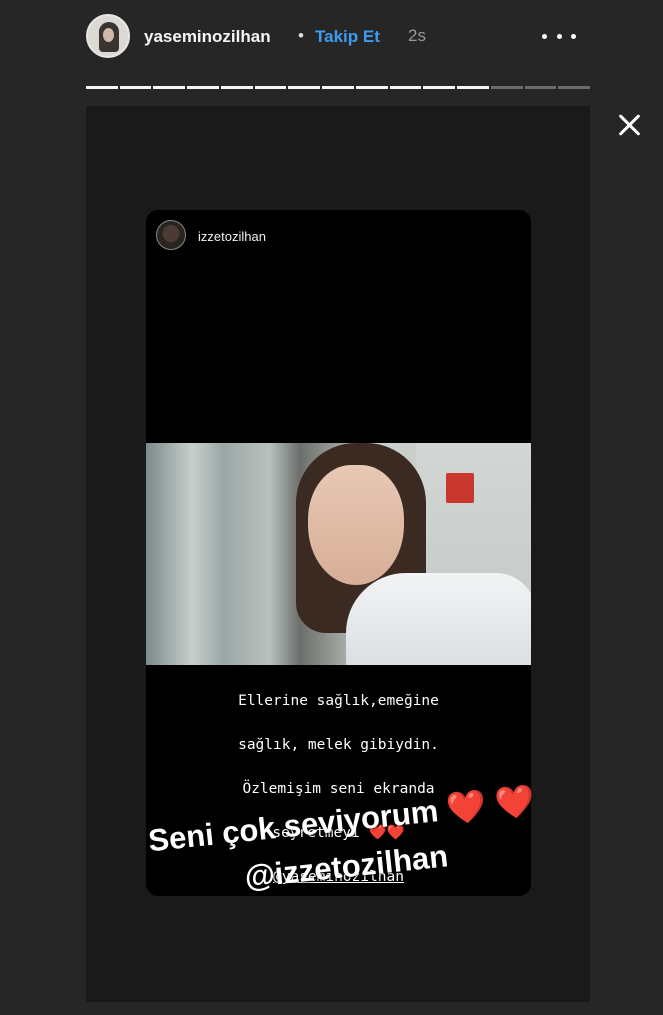  I want to click on story-progress-bar, so click(338, 87).